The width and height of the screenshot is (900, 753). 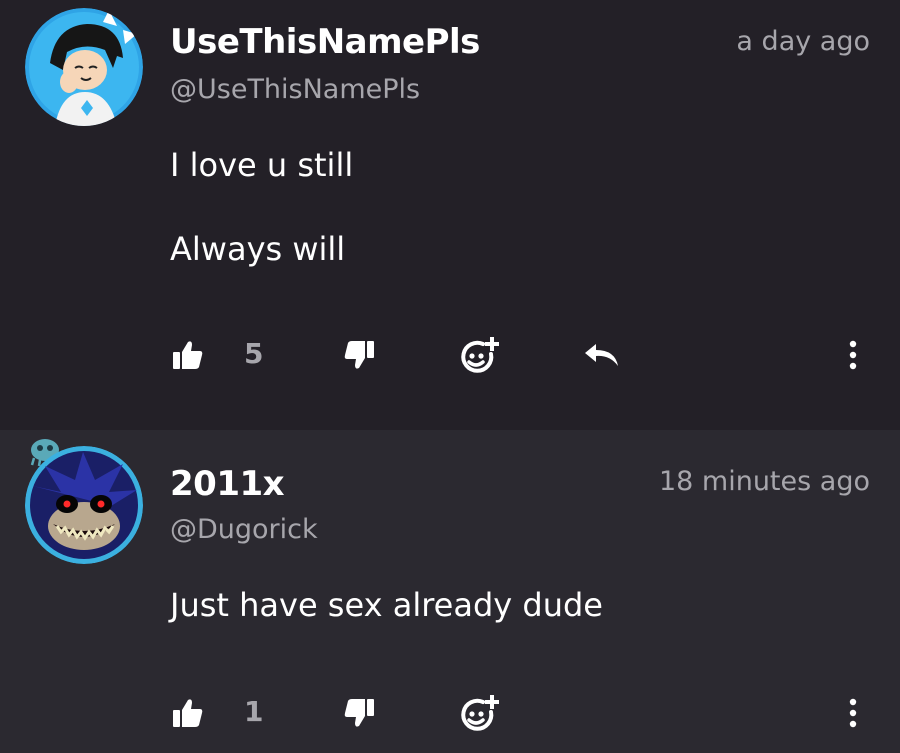 What do you see at coordinates (244, 529) in the screenshot?
I see `user-handle: @Dugorick` at bounding box center [244, 529].